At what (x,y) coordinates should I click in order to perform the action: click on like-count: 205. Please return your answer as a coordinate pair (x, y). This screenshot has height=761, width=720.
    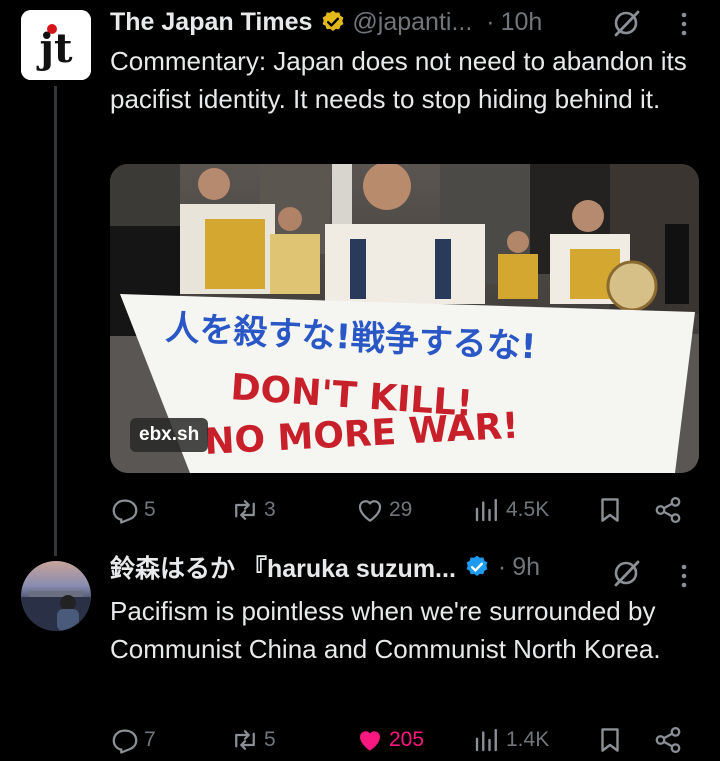
    Looking at the image, I should click on (407, 739).